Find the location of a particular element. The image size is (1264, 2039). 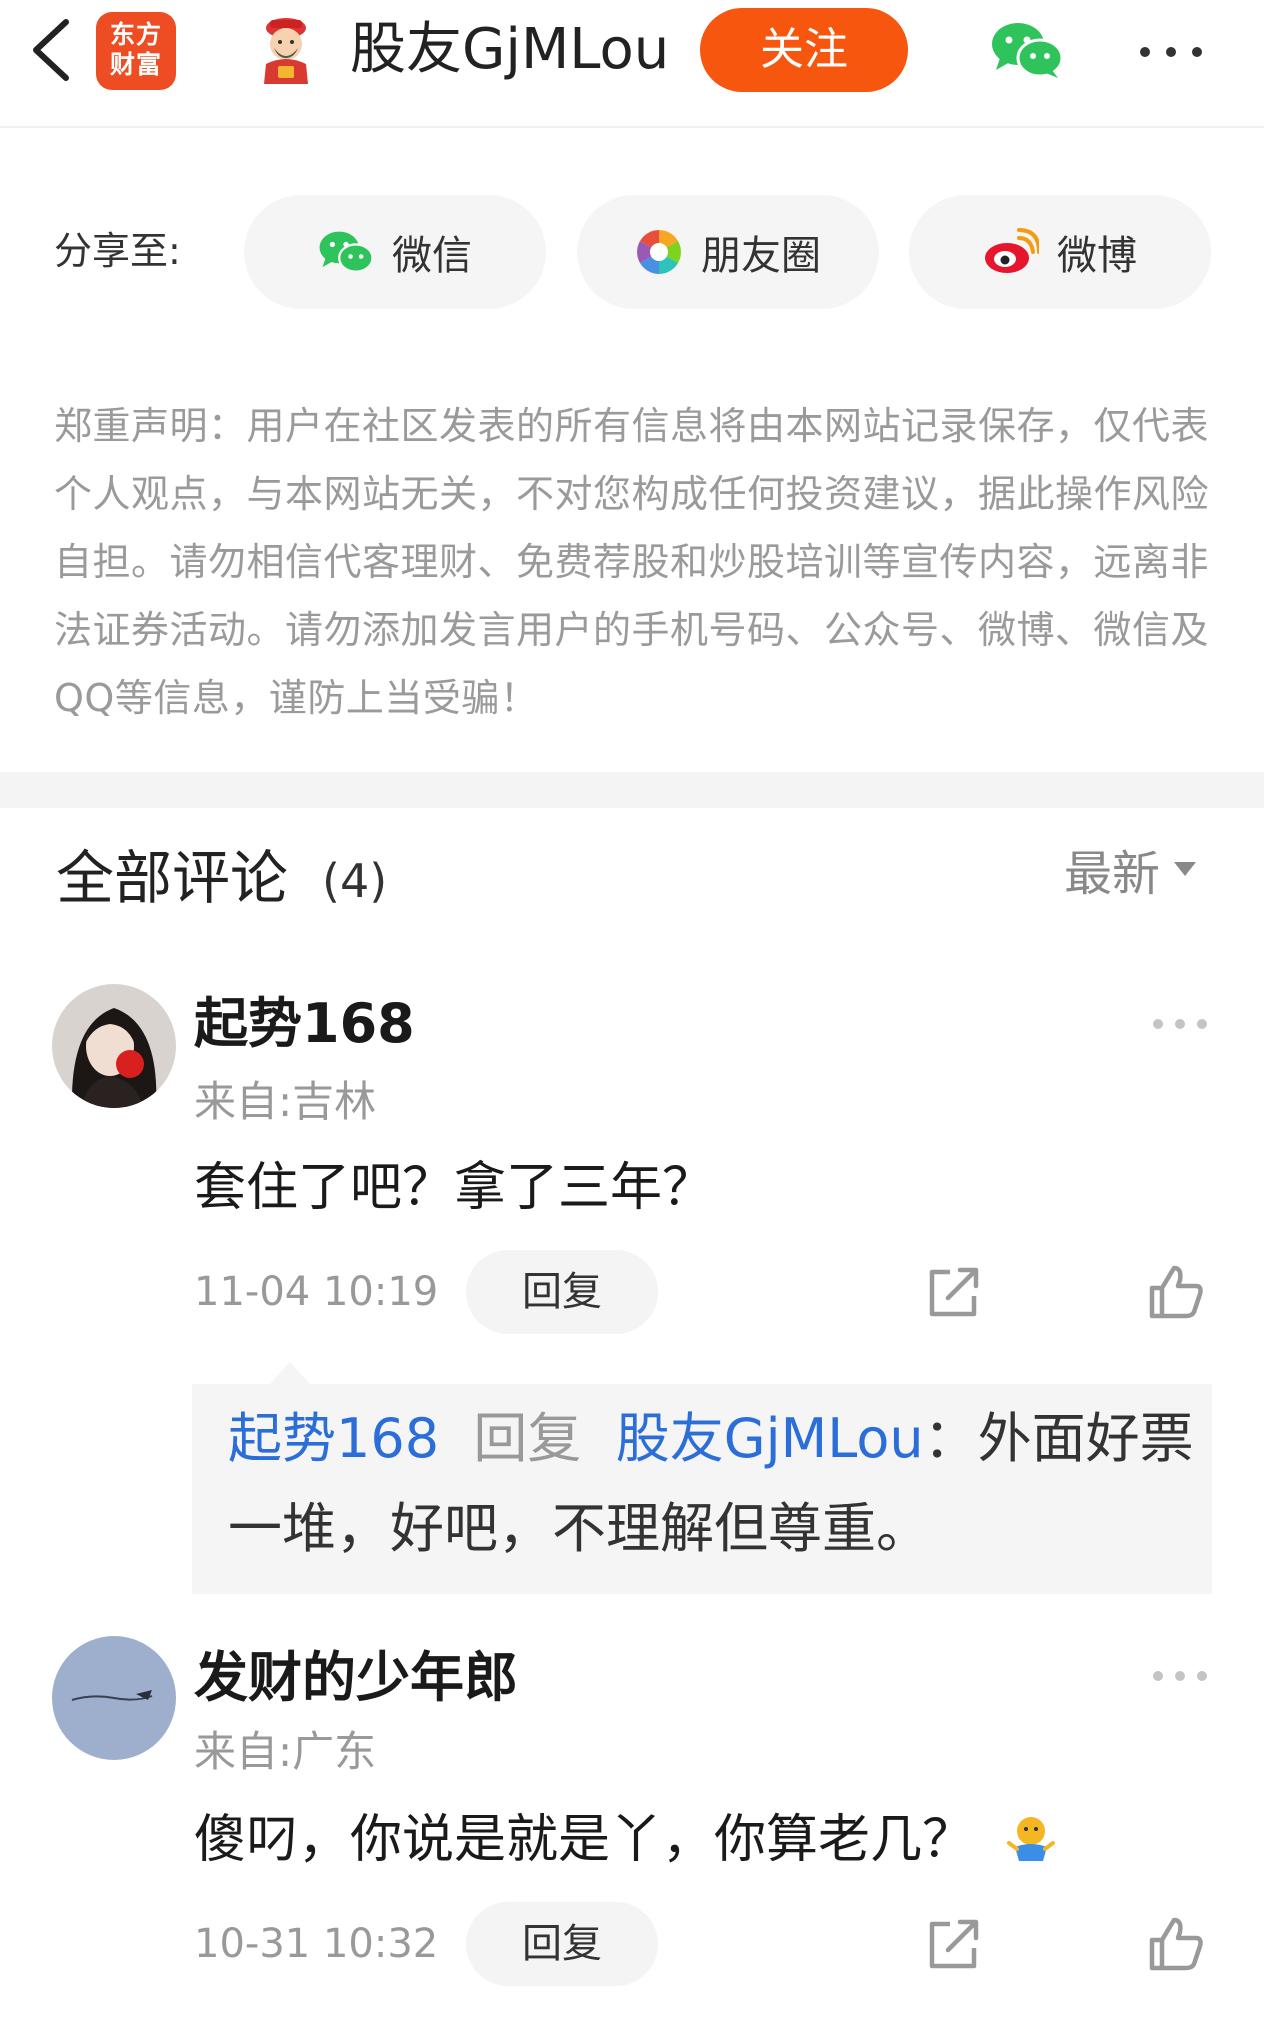

share-wechat-button: 微信 is located at coordinates (395, 252).